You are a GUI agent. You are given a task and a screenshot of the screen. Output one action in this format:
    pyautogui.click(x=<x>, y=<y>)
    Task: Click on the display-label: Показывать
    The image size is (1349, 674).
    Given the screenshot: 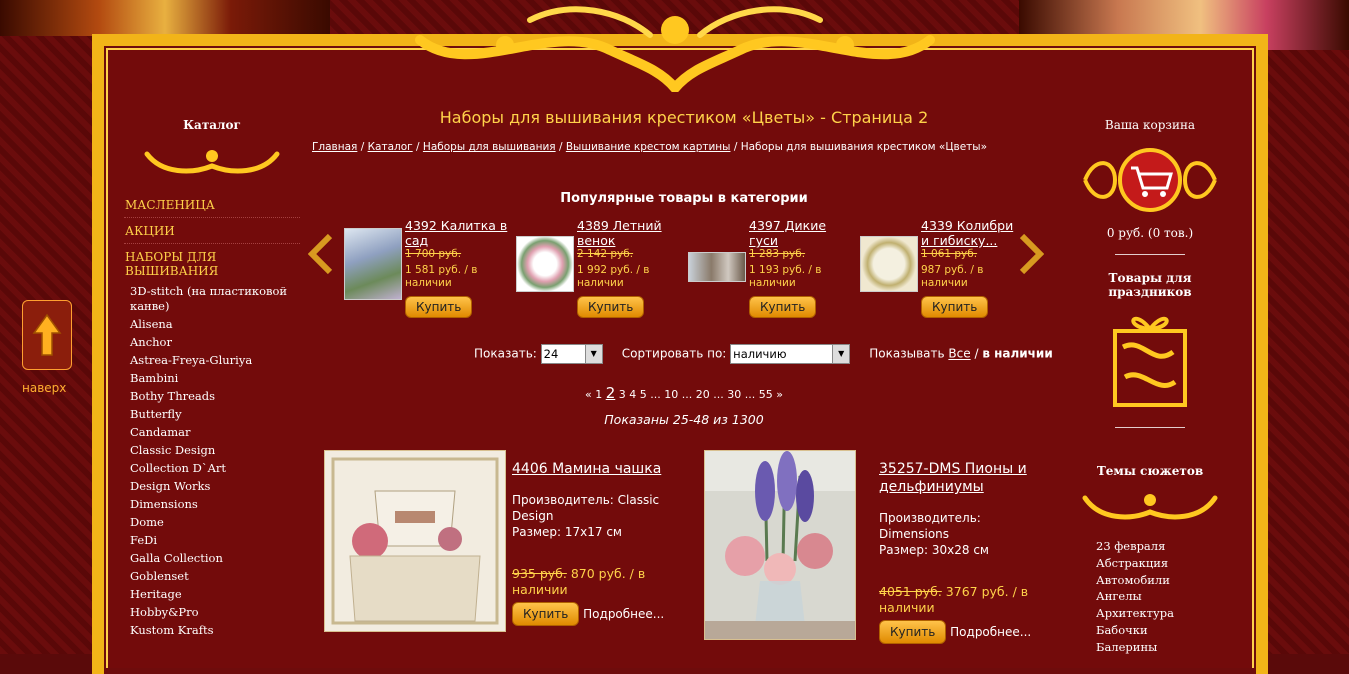 What is the action you would take?
    pyautogui.click(x=907, y=353)
    